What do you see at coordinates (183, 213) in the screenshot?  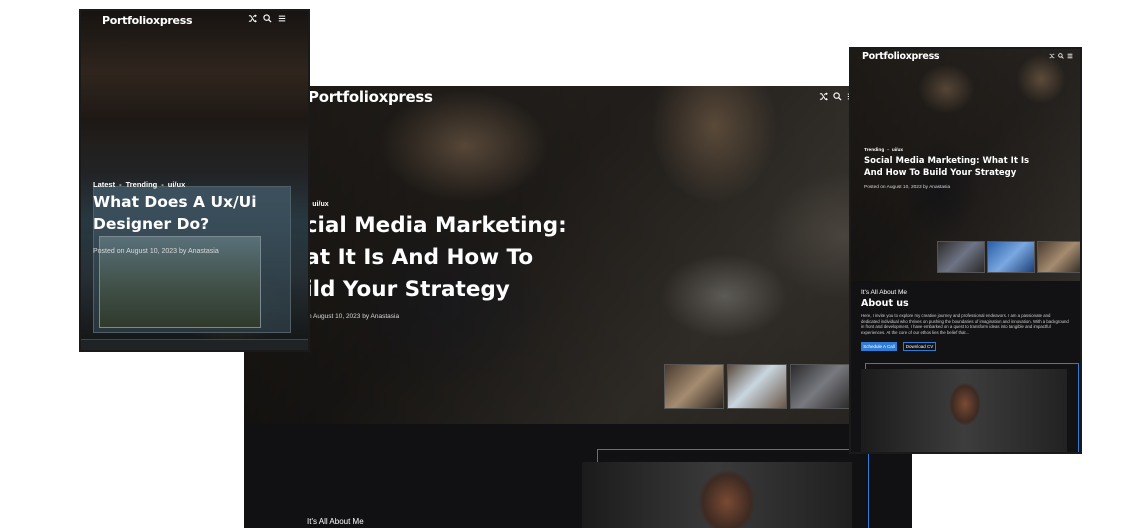 I see `post-title: What Does A Ux/Ui Designer Do?` at bounding box center [183, 213].